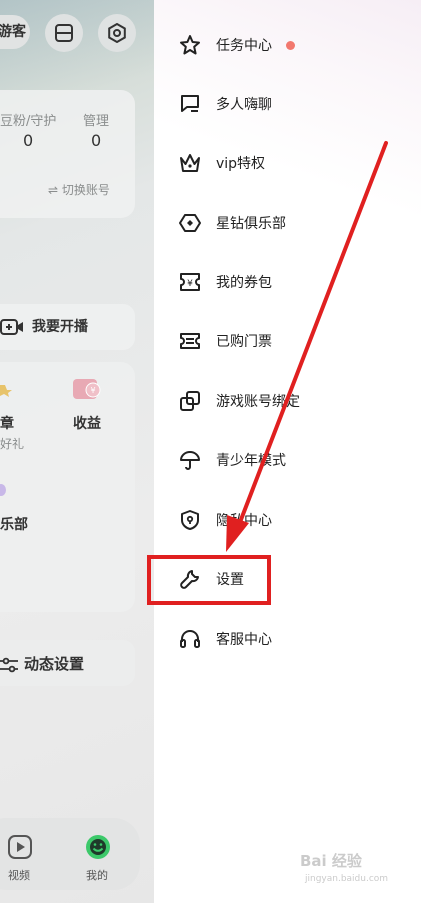 Image resolution: width=421 pixels, height=903 pixels. Describe the element at coordinates (54, 664) in the screenshot. I see `dynamic-settings-label: 动态设置` at that location.